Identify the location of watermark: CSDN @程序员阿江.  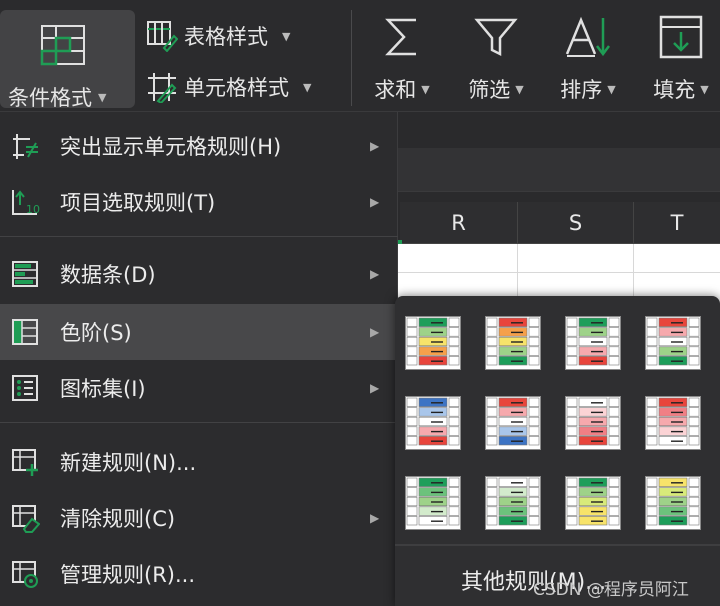
(611, 590).